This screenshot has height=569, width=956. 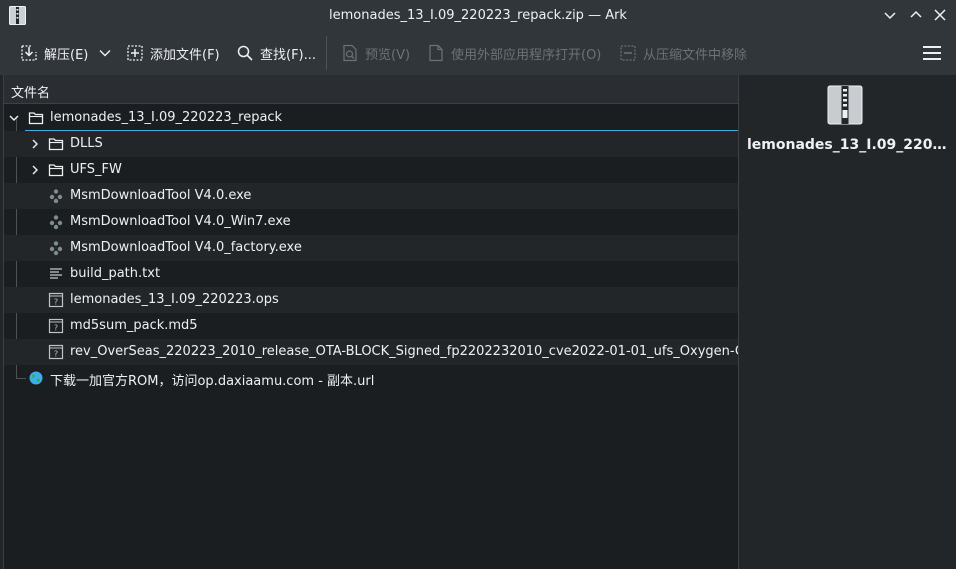 I want to click on open-with-label: 使用外部应用程序打开(O), so click(x=526, y=55).